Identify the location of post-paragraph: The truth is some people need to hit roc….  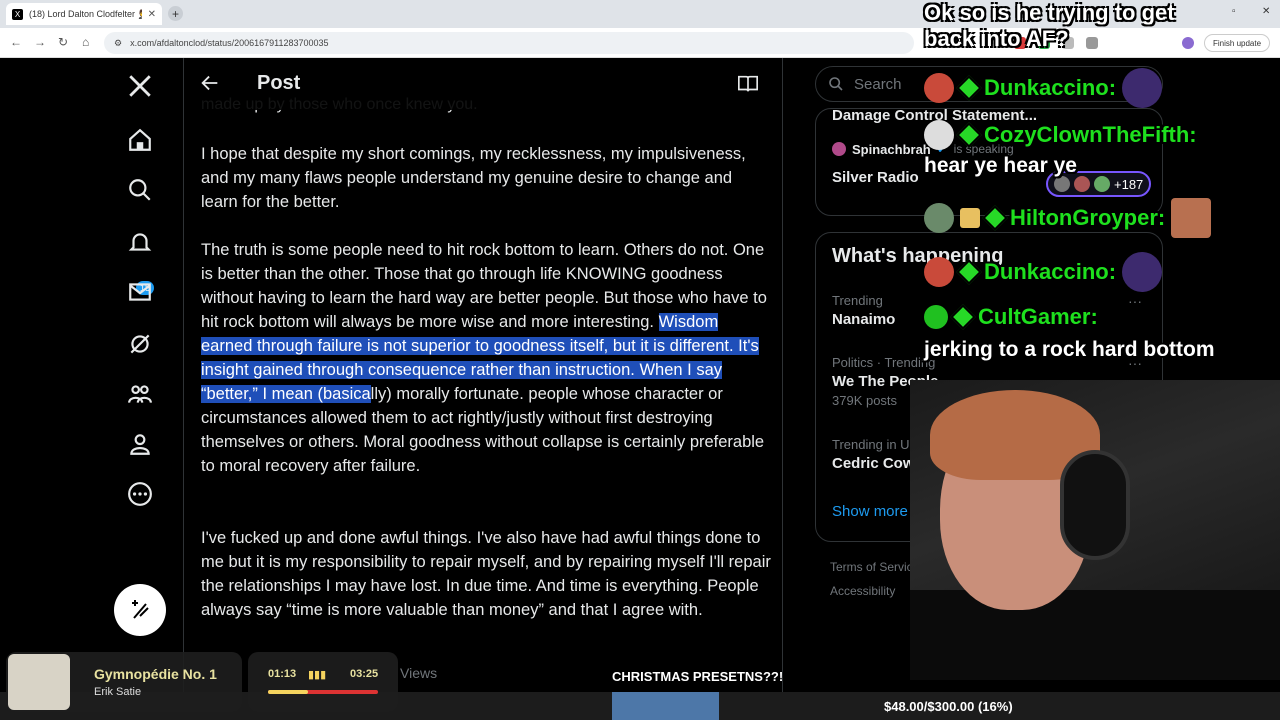
(487, 358).